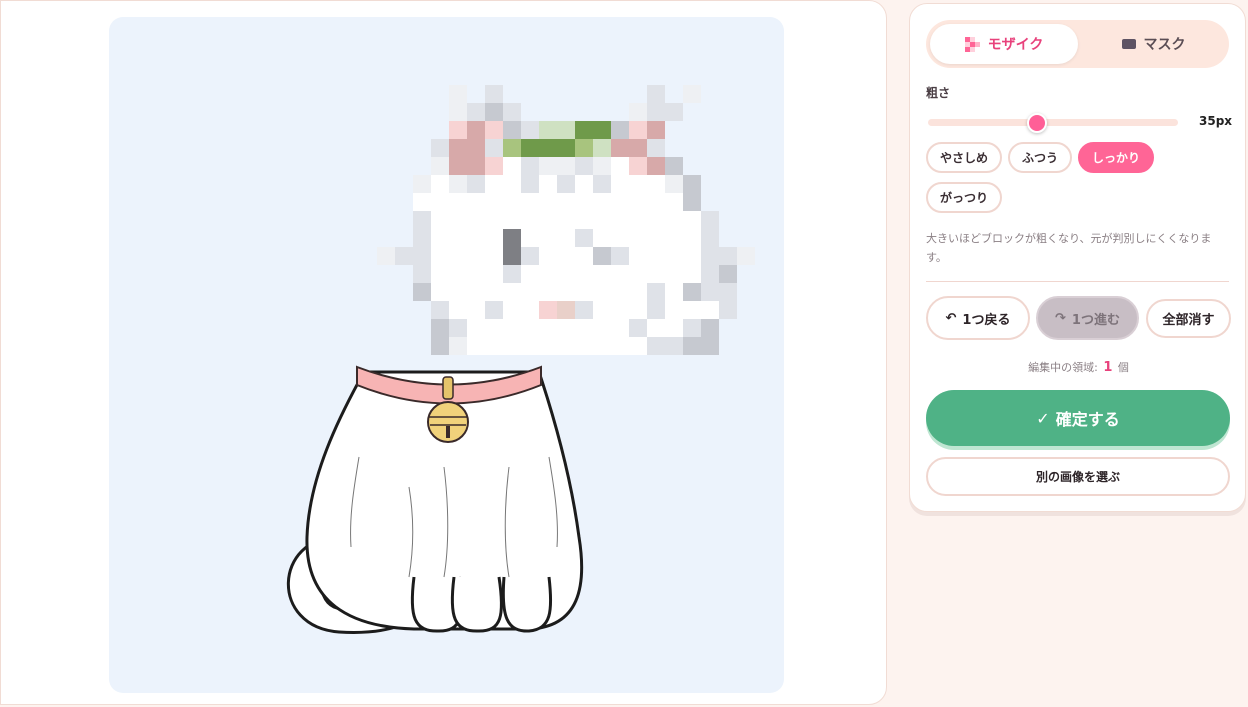 The image size is (1248, 707). Describe the element at coordinates (978, 318) in the screenshot. I see `undo-button: ↶ 1つ戻る` at that location.